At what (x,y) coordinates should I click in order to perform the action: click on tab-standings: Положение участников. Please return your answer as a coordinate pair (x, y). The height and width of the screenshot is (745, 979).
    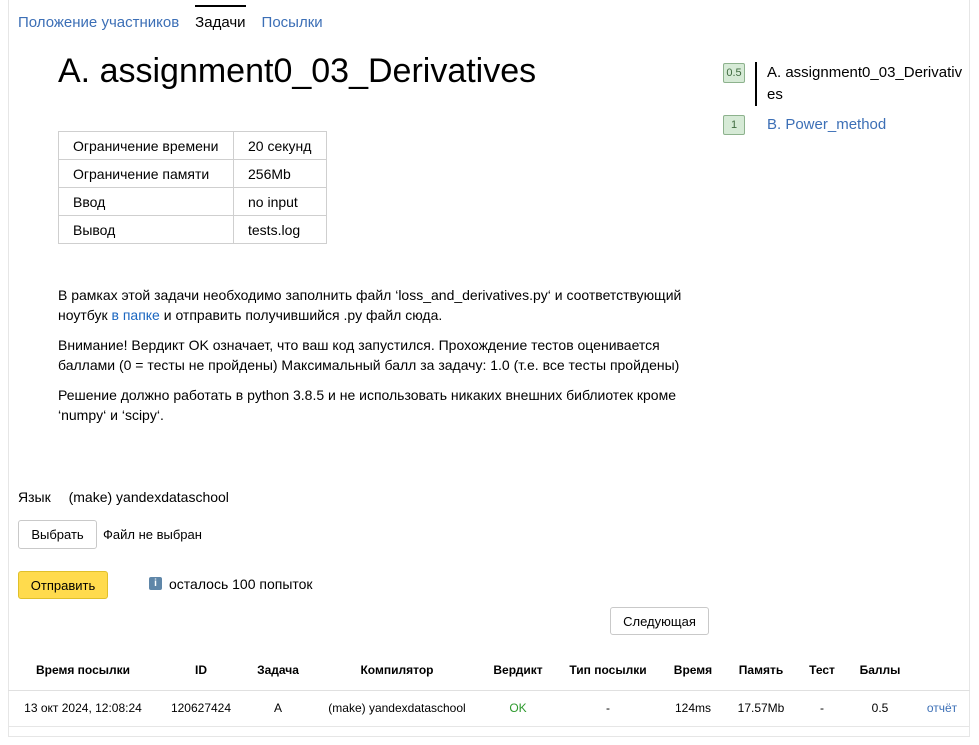
    Looking at the image, I should click on (98, 23).